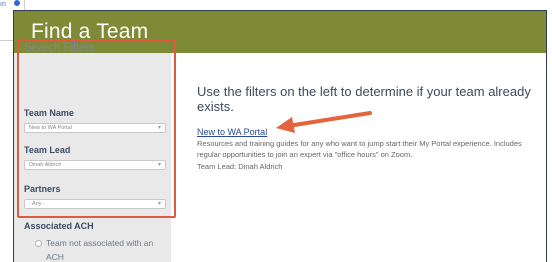  Describe the element at coordinates (17, 3) in the screenshot. I see `info-icon` at that location.